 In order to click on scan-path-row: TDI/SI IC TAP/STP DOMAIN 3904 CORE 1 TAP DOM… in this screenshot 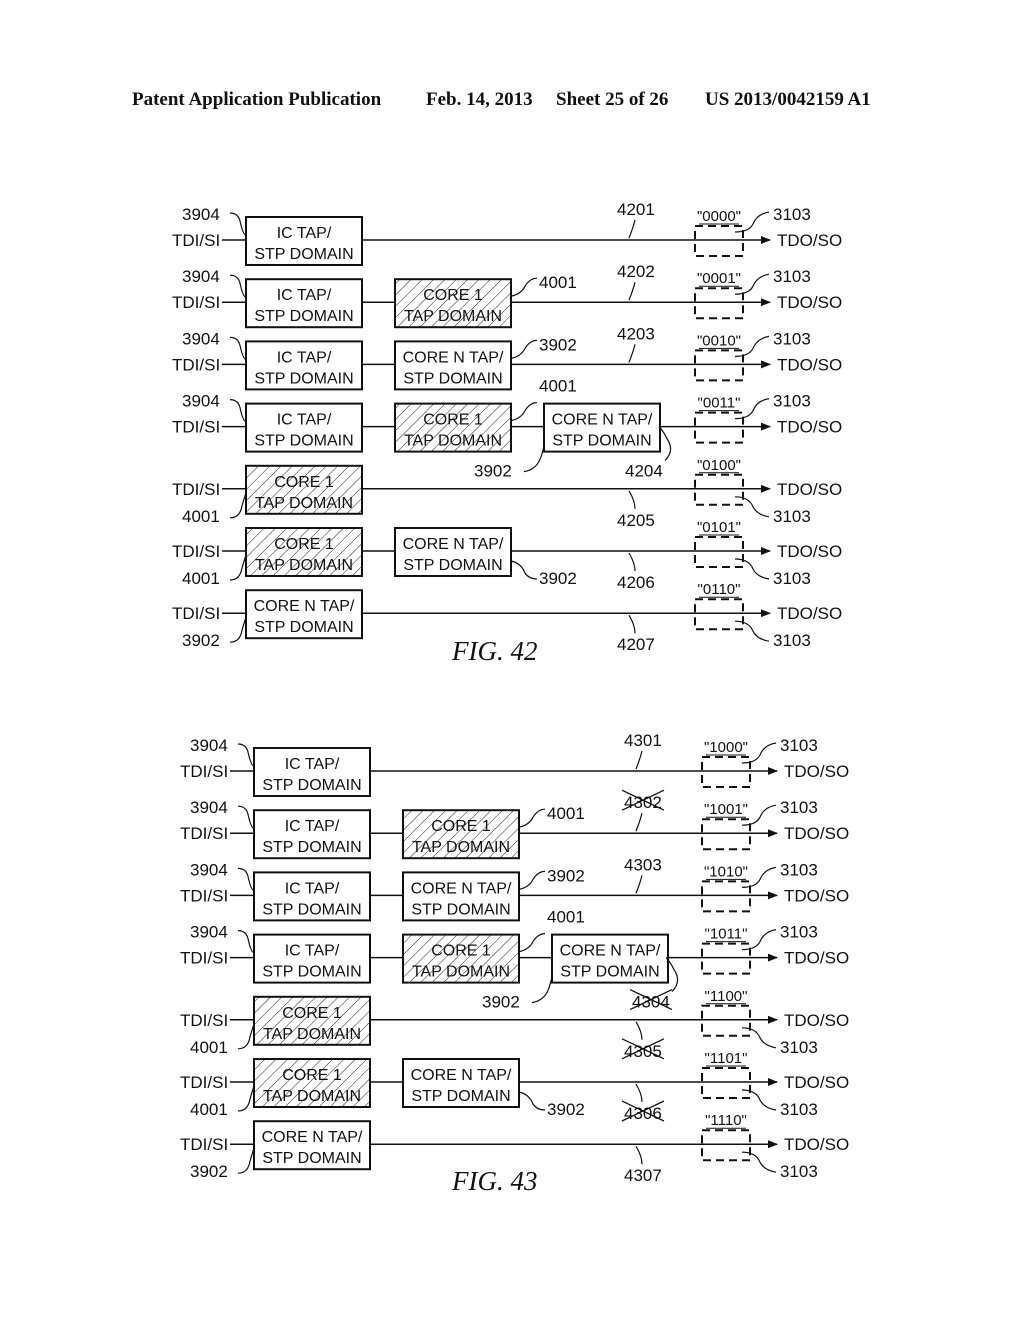, I will do `click(507, 295)`.